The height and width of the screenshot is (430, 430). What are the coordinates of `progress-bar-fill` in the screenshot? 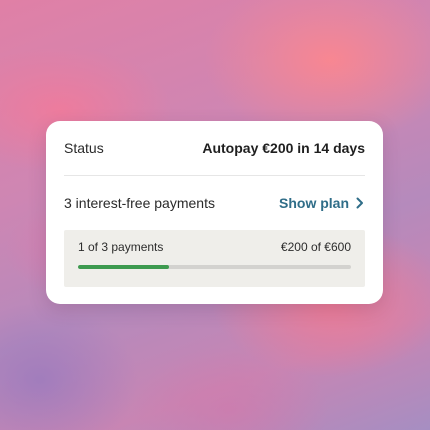 It's located at (123, 267).